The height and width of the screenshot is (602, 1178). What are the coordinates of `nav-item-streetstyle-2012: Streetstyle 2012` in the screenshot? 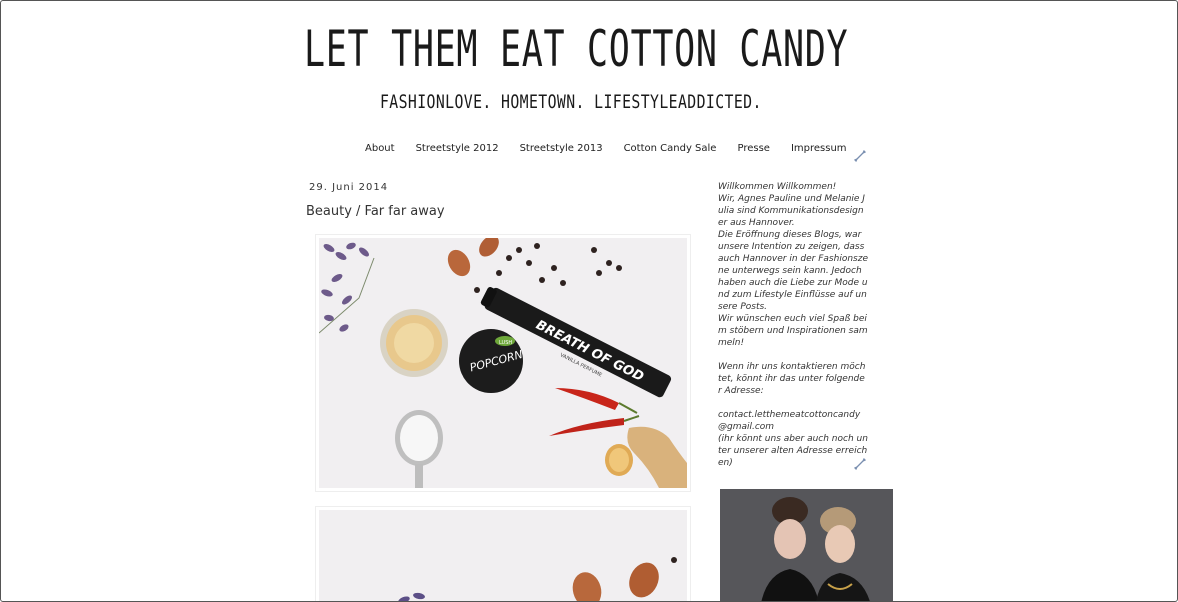 It's located at (457, 148).